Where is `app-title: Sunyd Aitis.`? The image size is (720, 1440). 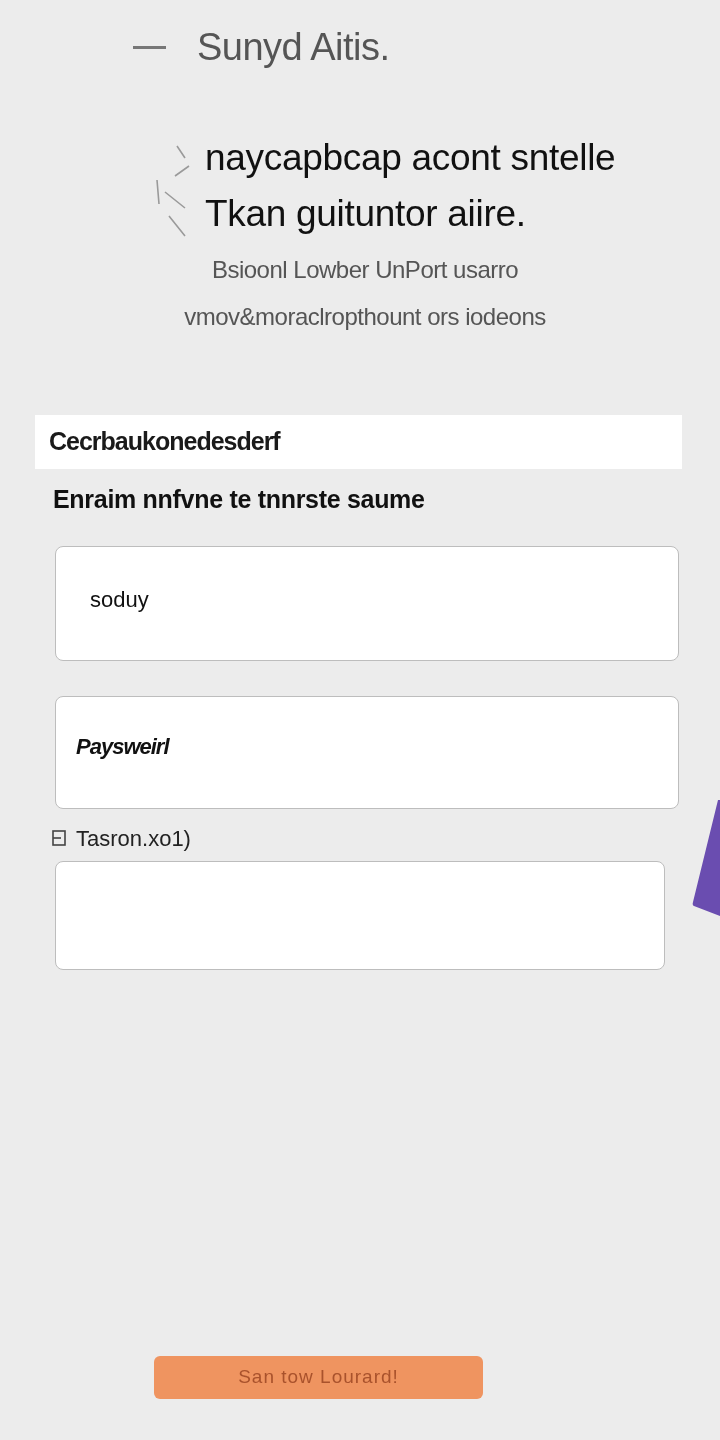
app-title: Sunyd Aitis. is located at coordinates (293, 47).